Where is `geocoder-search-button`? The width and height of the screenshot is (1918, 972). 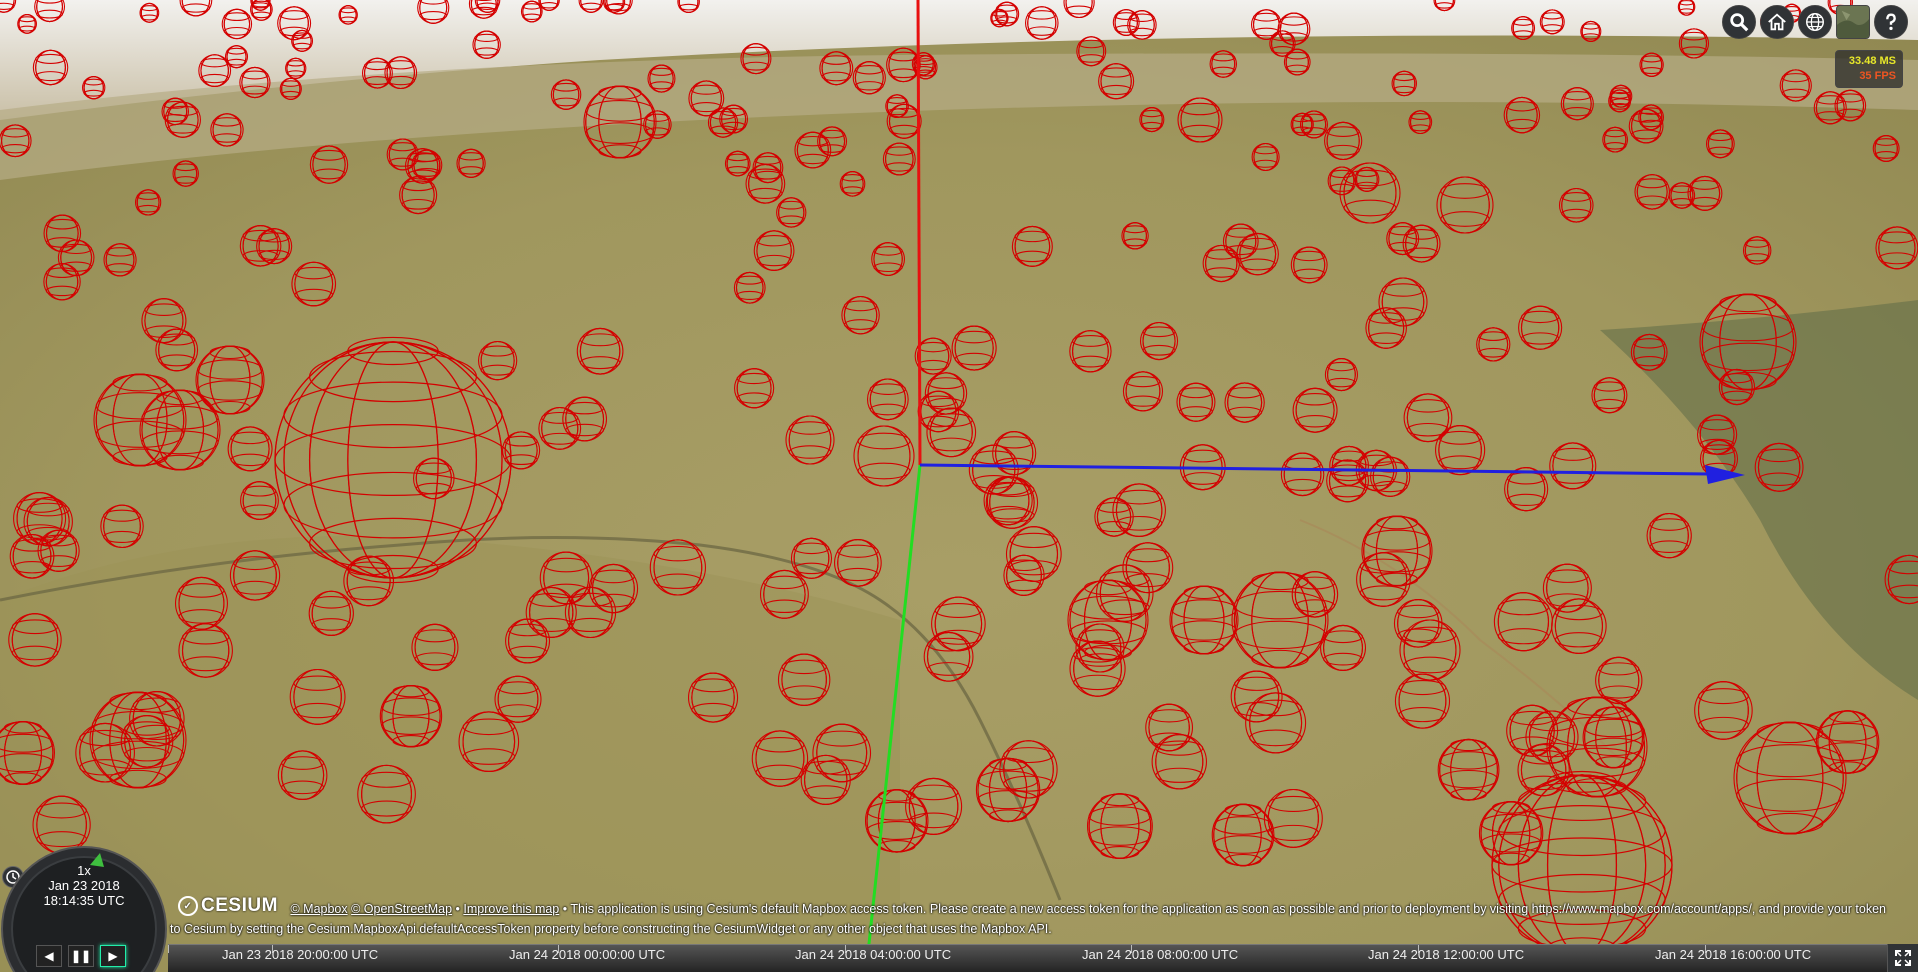 geocoder-search-button is located at coordinates (1739, 22).